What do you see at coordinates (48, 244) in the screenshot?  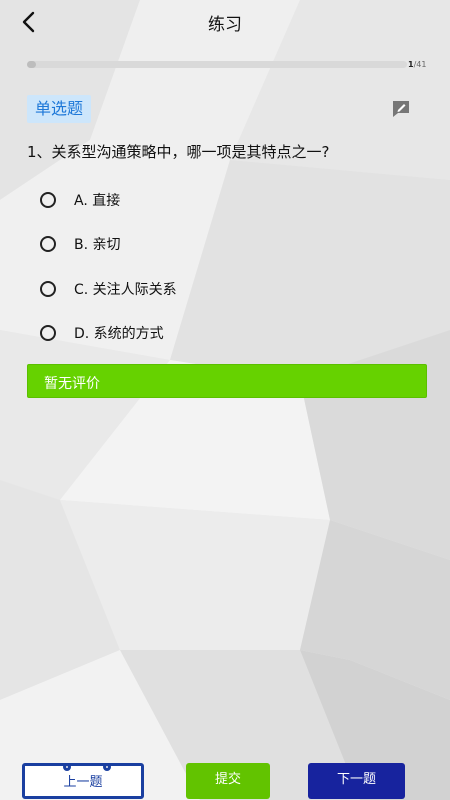 I see `radio-b` at bounding box center [48, 244].